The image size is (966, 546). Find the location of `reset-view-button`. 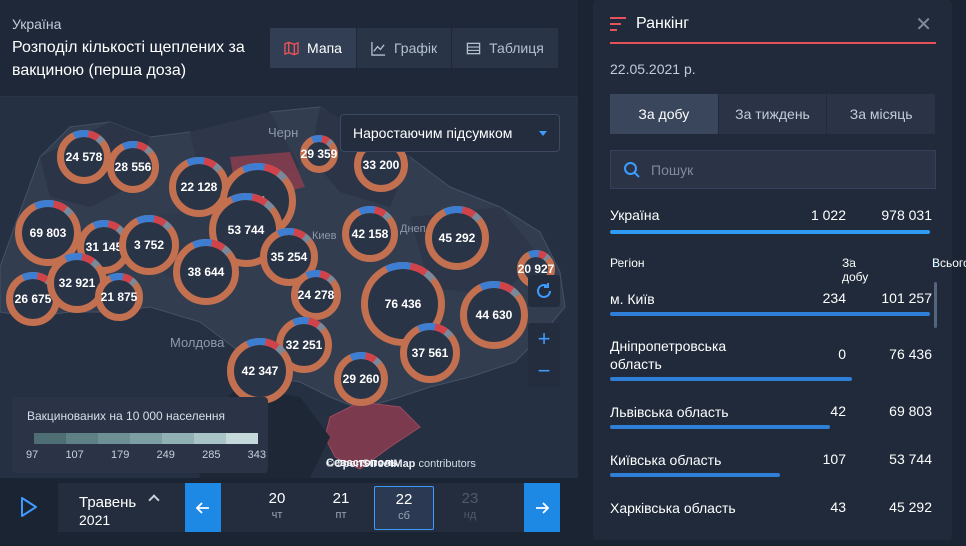

reset-view-button is located at coordinates (544, 291).